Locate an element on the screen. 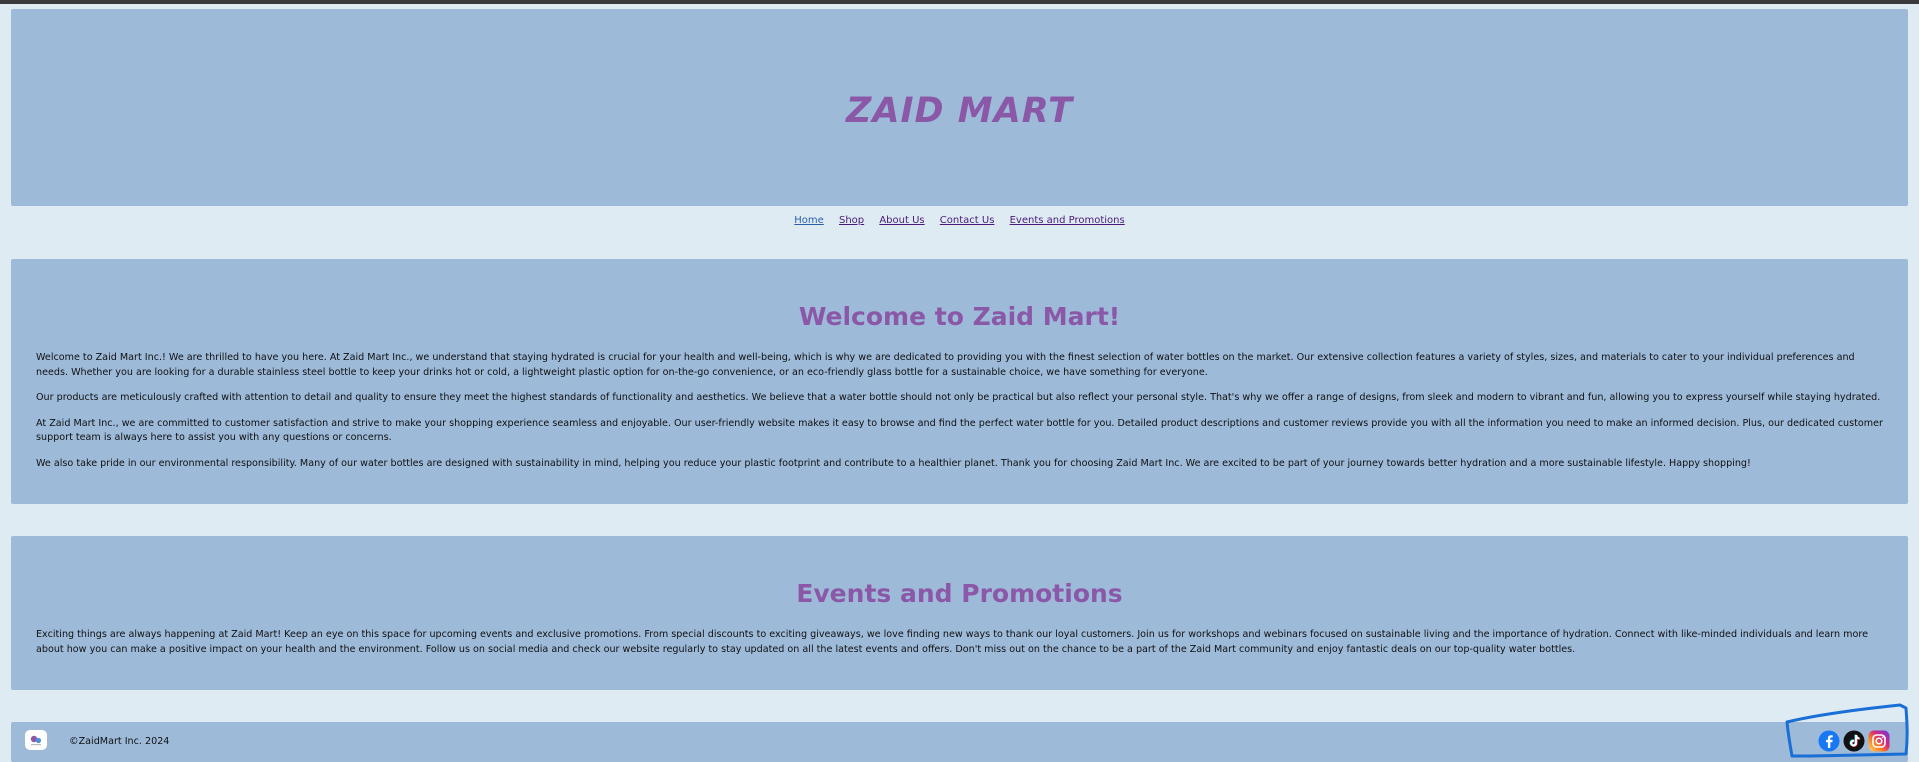 This screenshot has height=762, width=1919. welcome-heading: Welcome to Zaid Mart! is located at coordinates (959, 316).